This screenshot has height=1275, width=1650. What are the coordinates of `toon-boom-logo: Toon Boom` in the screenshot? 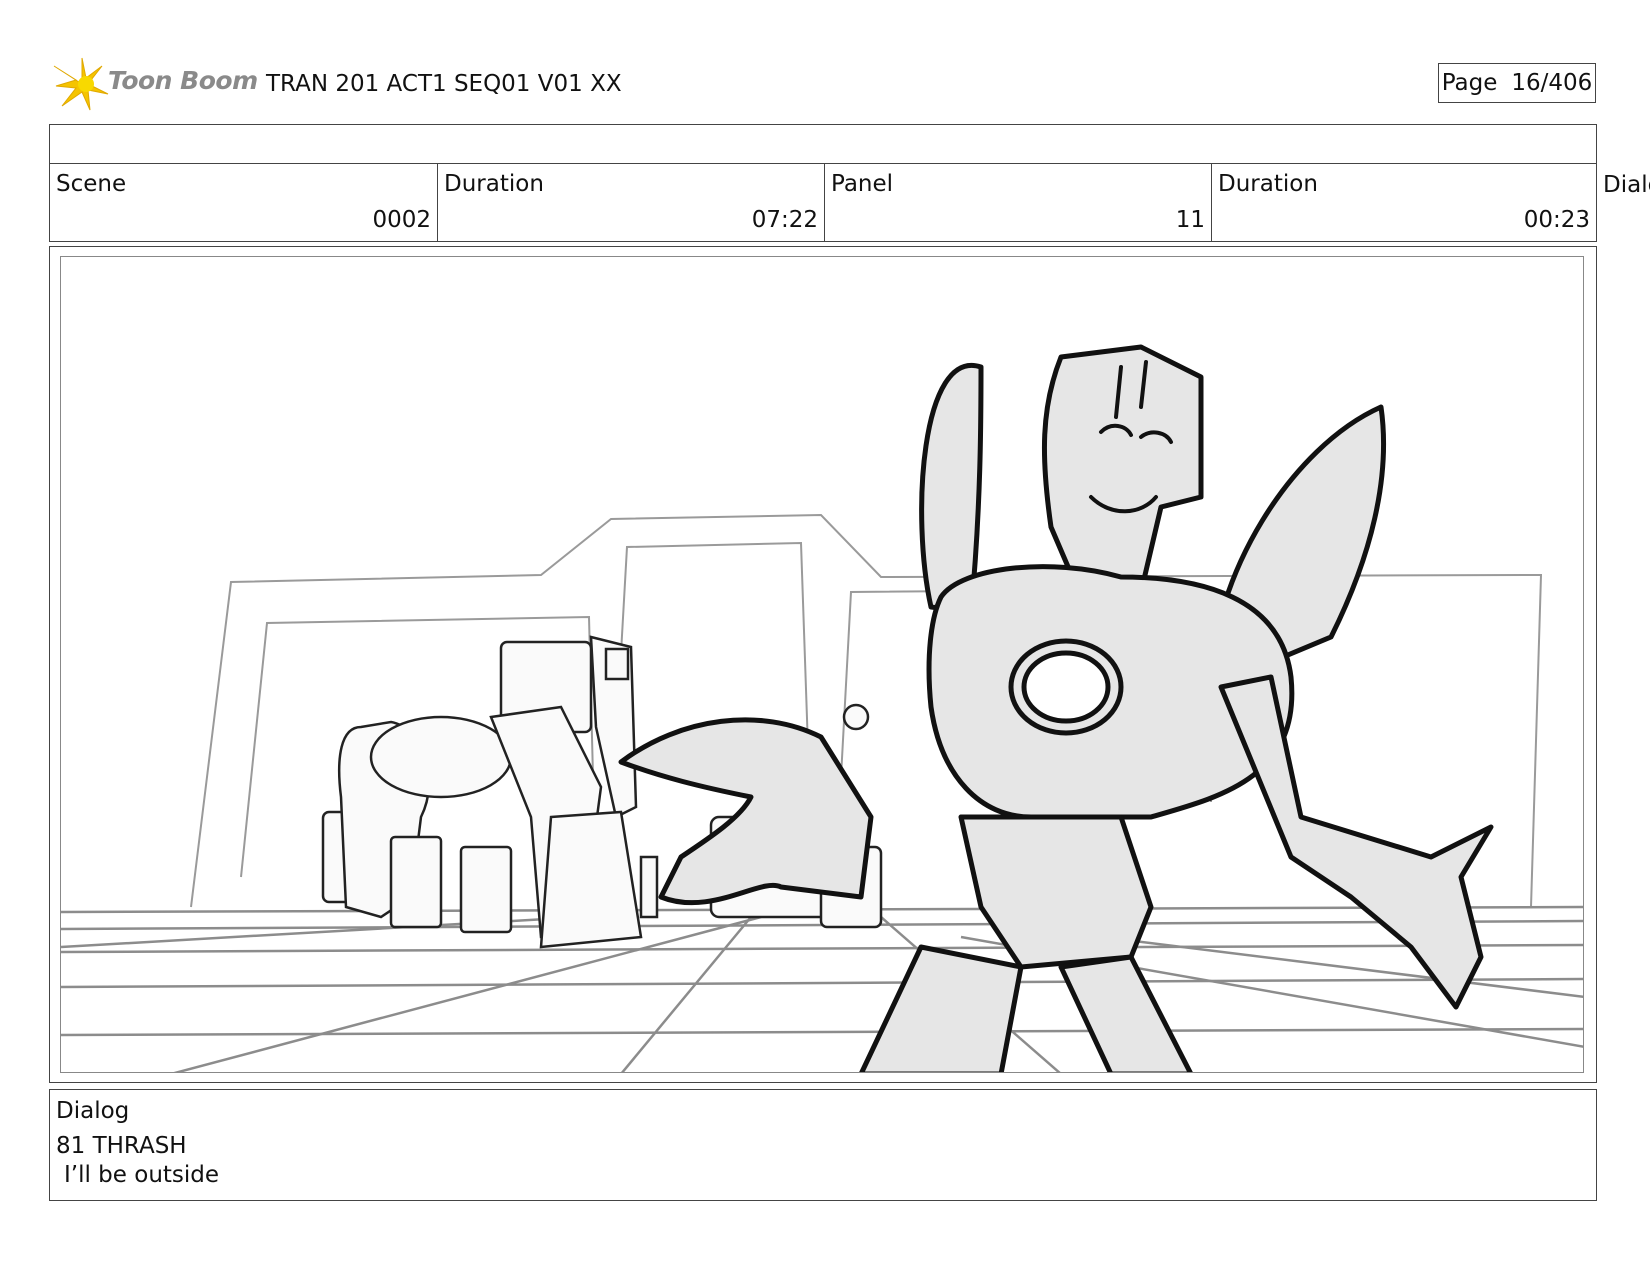 It's located at (155, 84).